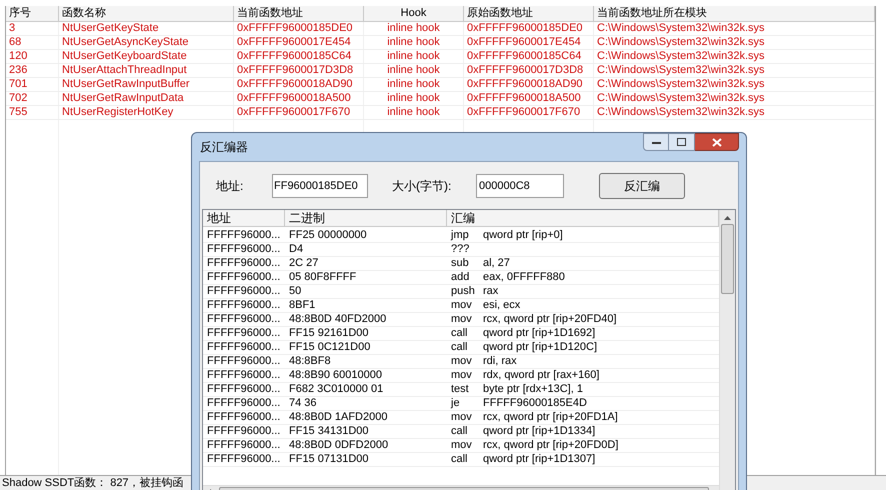 This screenshot has width=886, height=490. I want to click on column-header: 地址, so click(244, 218).